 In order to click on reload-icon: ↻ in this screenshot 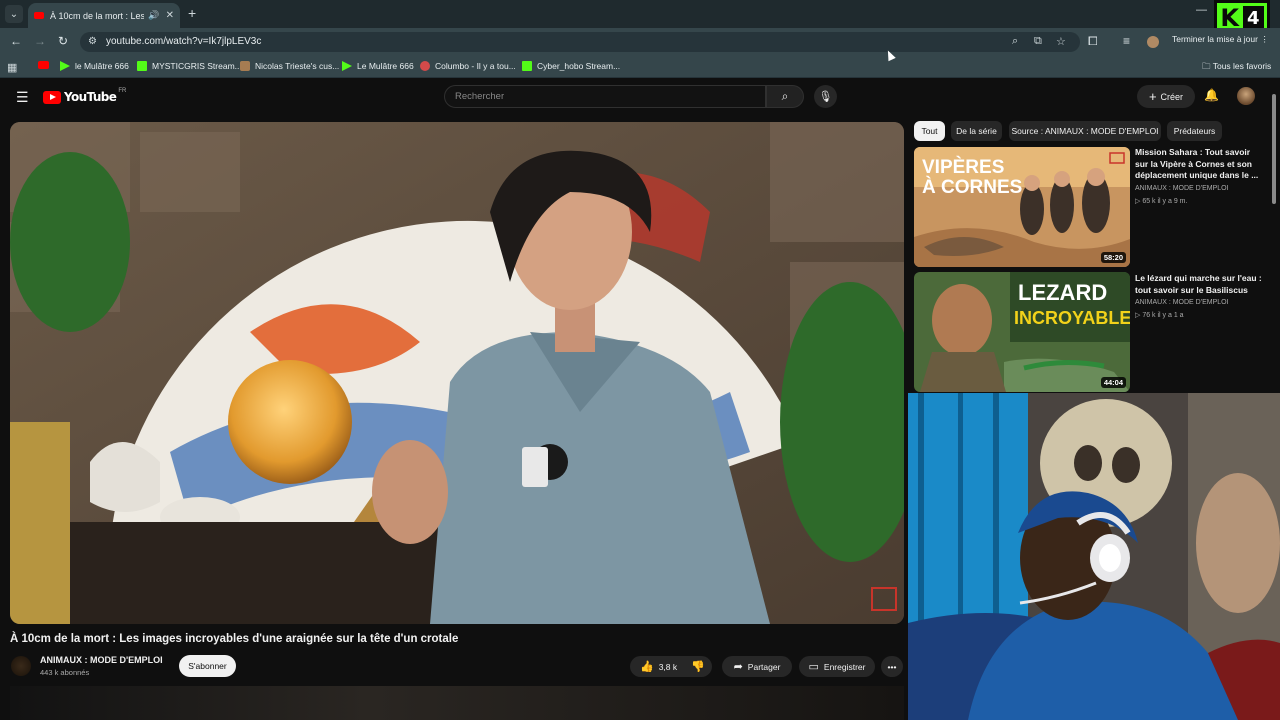, I will do `click(63, 41)`.